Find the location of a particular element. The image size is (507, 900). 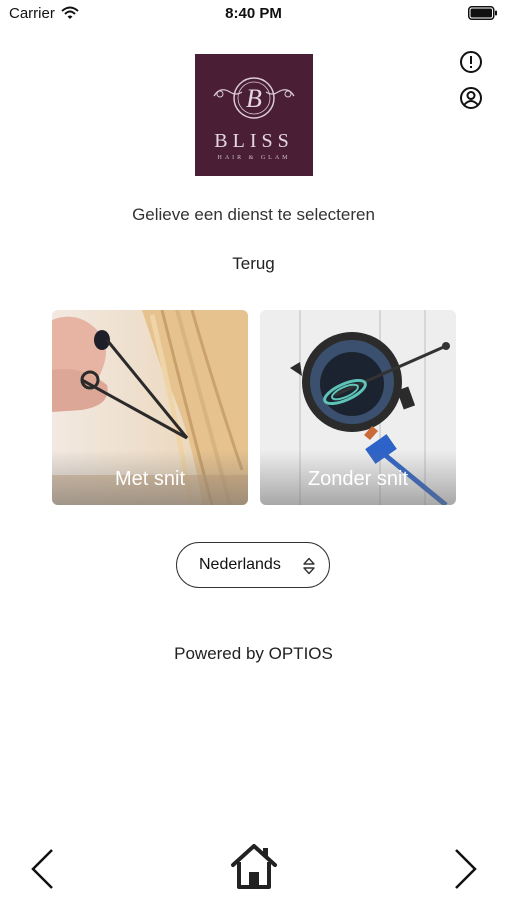

chevron-right-icon is located at coordinates (466, 869).